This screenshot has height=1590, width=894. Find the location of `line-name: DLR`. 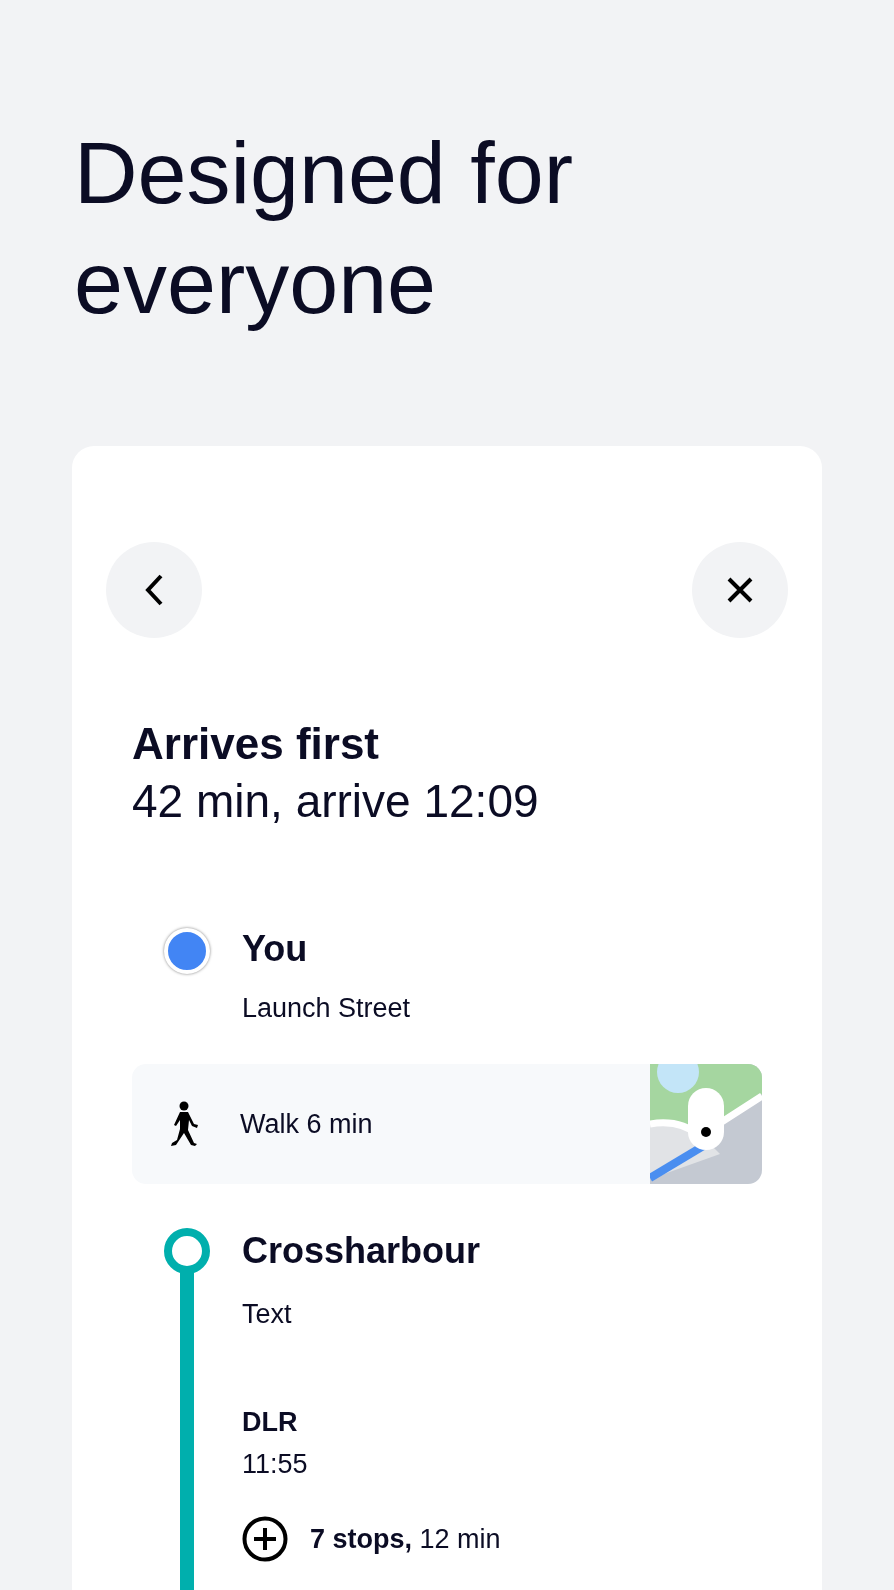

line-name: DLR is located at coordinates (270, 1422).